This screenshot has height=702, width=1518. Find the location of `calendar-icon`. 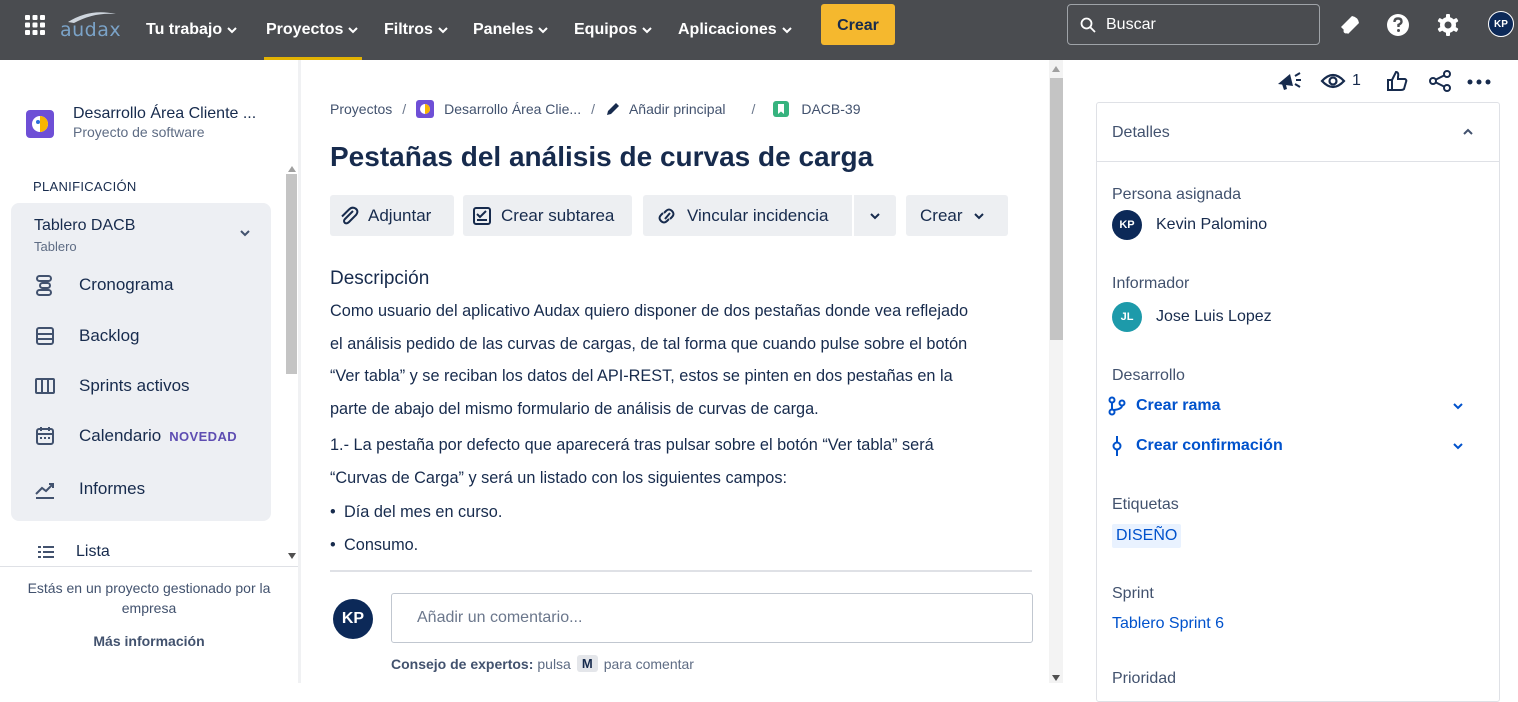

calendar-icon is located at coordinates (45, 436).